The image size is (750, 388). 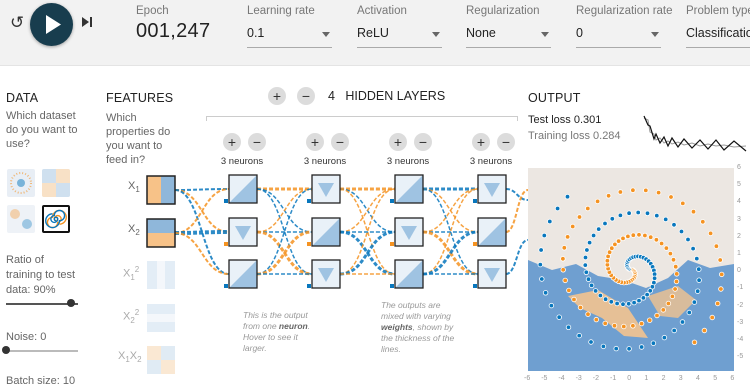 I want to click on noise-slider-handle, so click(x=6, y=350).